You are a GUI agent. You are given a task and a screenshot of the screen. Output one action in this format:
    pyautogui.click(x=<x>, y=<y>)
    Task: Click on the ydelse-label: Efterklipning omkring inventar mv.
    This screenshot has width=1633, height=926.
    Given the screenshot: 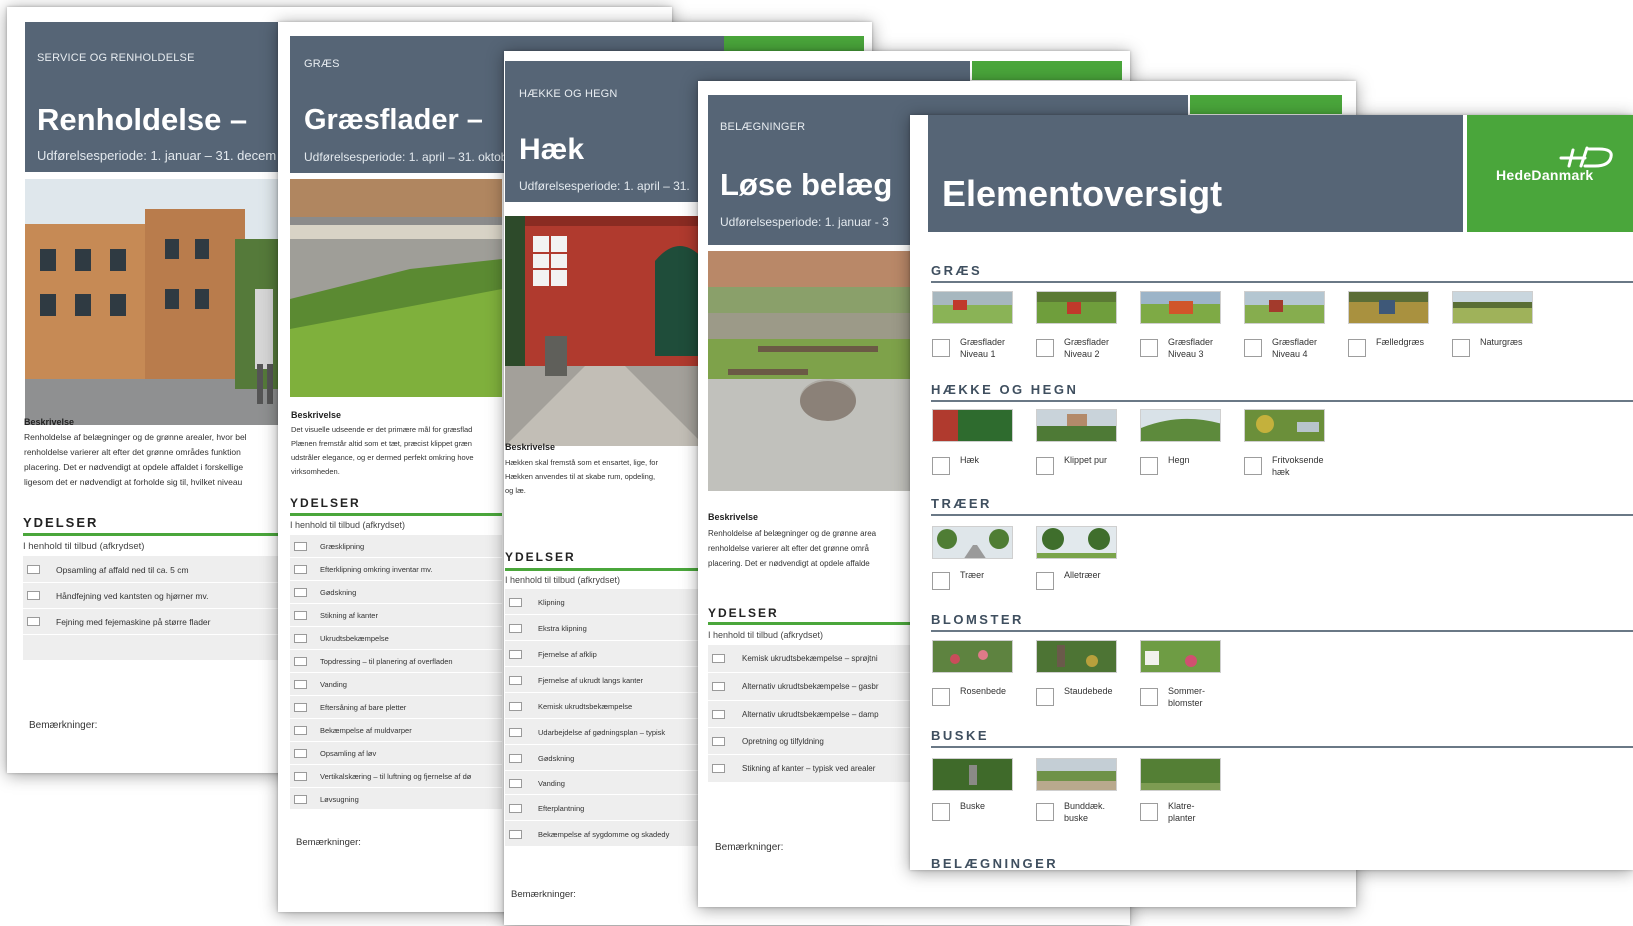 What is the action you would take?
    pyautogui.click(x=376, y=569)
    